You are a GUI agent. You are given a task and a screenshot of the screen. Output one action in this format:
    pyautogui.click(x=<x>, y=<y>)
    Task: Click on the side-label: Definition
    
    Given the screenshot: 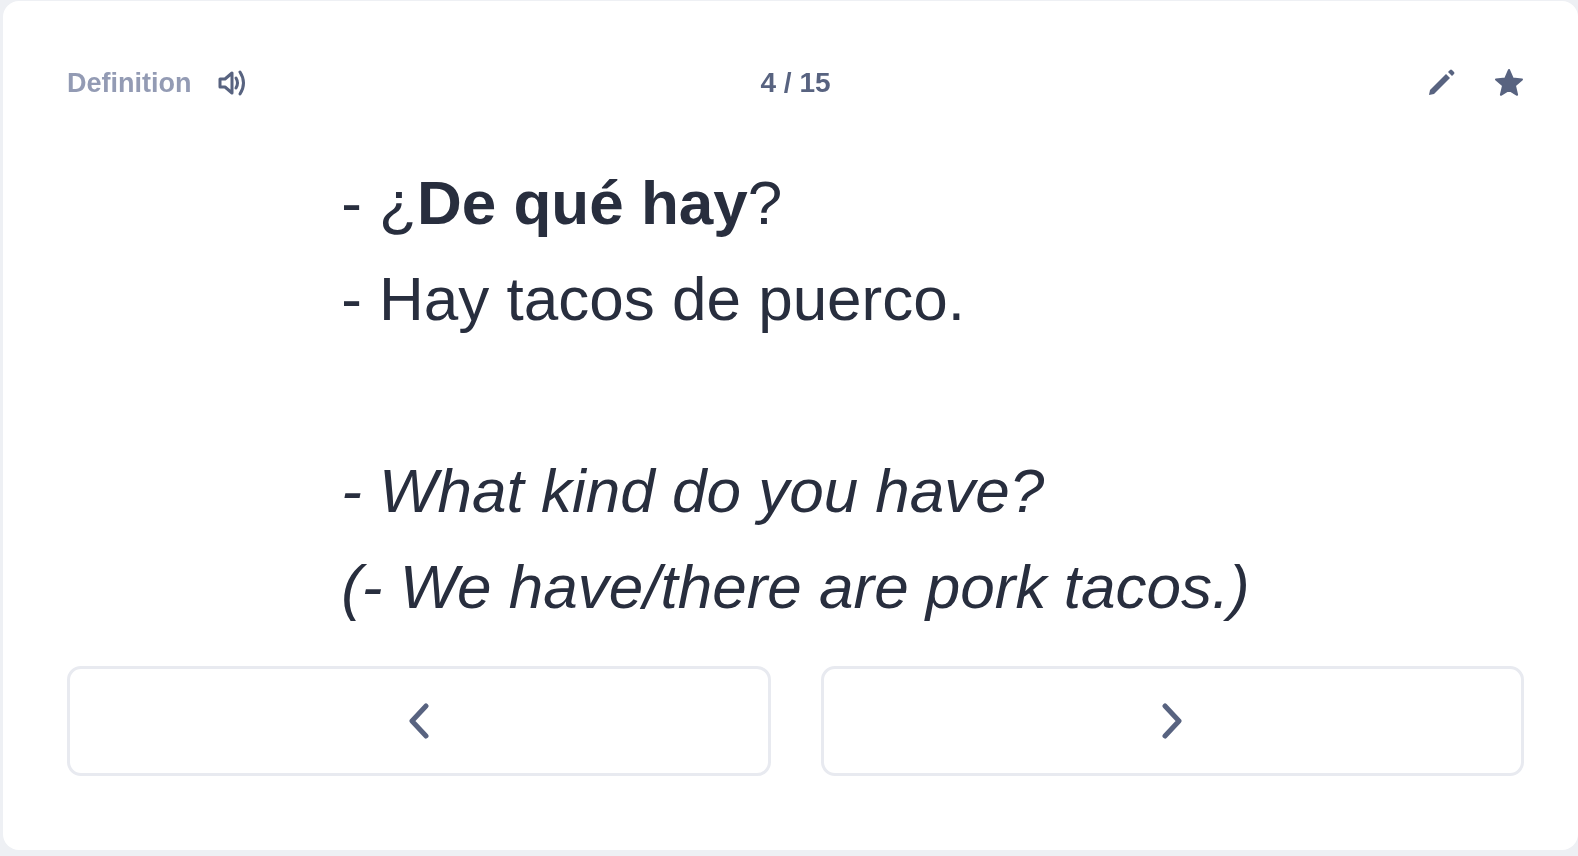 What is the action you would take?
    pyautogui.click(x=129, y=83)
    